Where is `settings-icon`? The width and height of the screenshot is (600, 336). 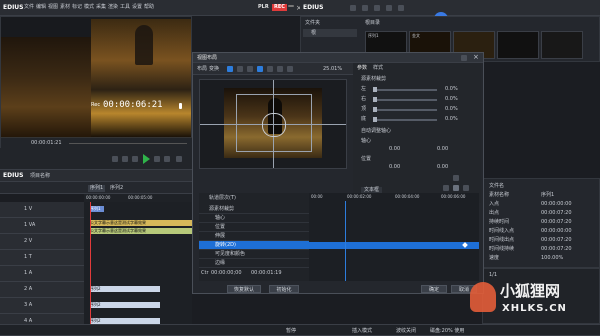 settings-icon is located at coordinates (464, 58).